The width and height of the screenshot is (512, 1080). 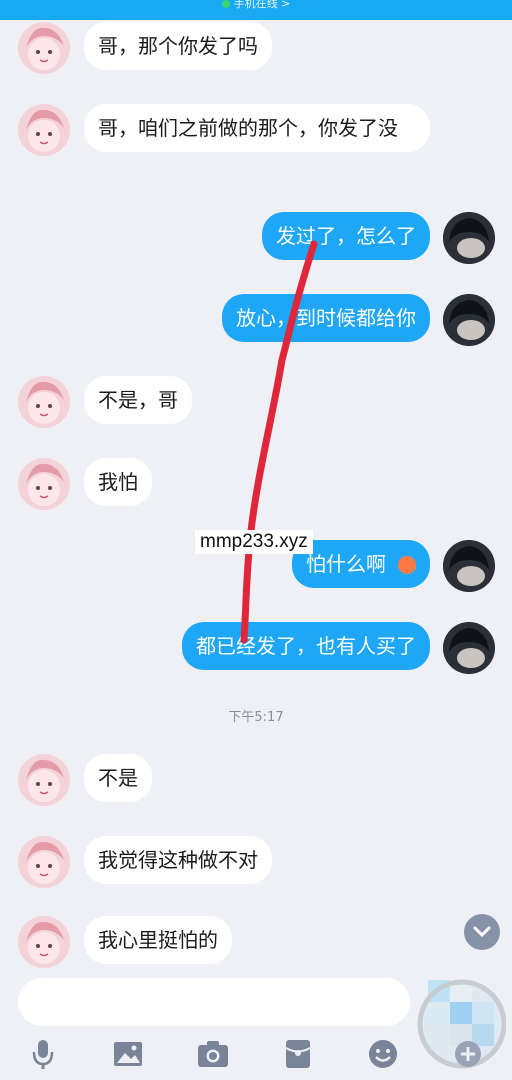 I want to click on angry-emoji-icon, so click(x=407, y=565).